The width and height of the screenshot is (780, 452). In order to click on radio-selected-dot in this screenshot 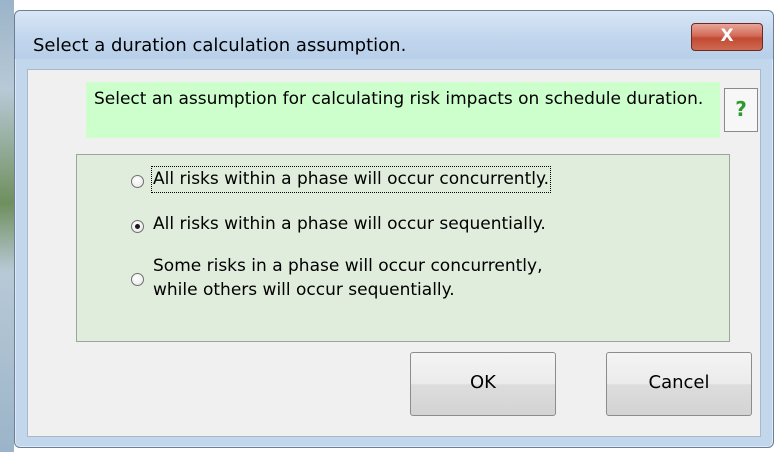, I will do `click(137, 226)`.